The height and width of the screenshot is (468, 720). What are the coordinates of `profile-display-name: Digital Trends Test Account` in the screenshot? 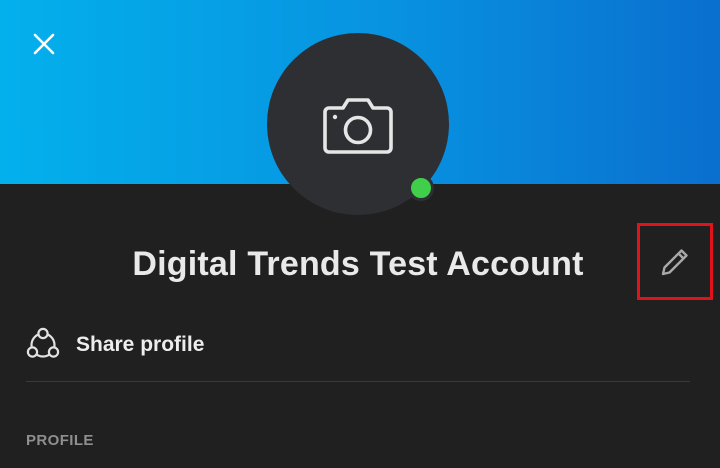 It's located at (358, 264).